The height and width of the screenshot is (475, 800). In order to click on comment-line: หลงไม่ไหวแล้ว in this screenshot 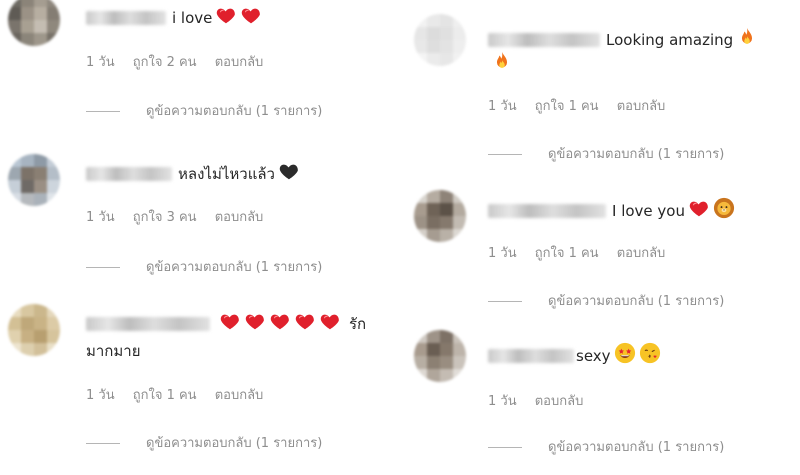, I will do `click(193, 174)`.